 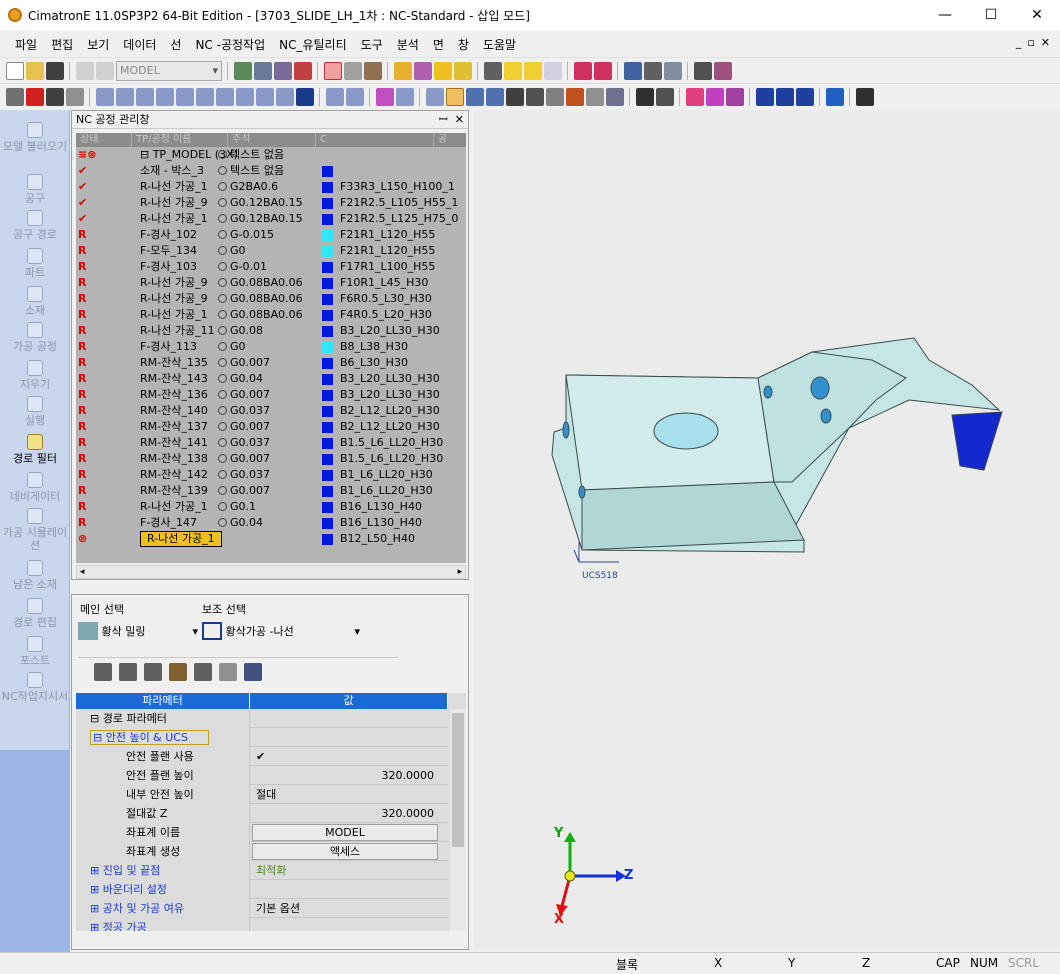 I want to click on panel-close-icon: ✕, so click(x=459, y=119).